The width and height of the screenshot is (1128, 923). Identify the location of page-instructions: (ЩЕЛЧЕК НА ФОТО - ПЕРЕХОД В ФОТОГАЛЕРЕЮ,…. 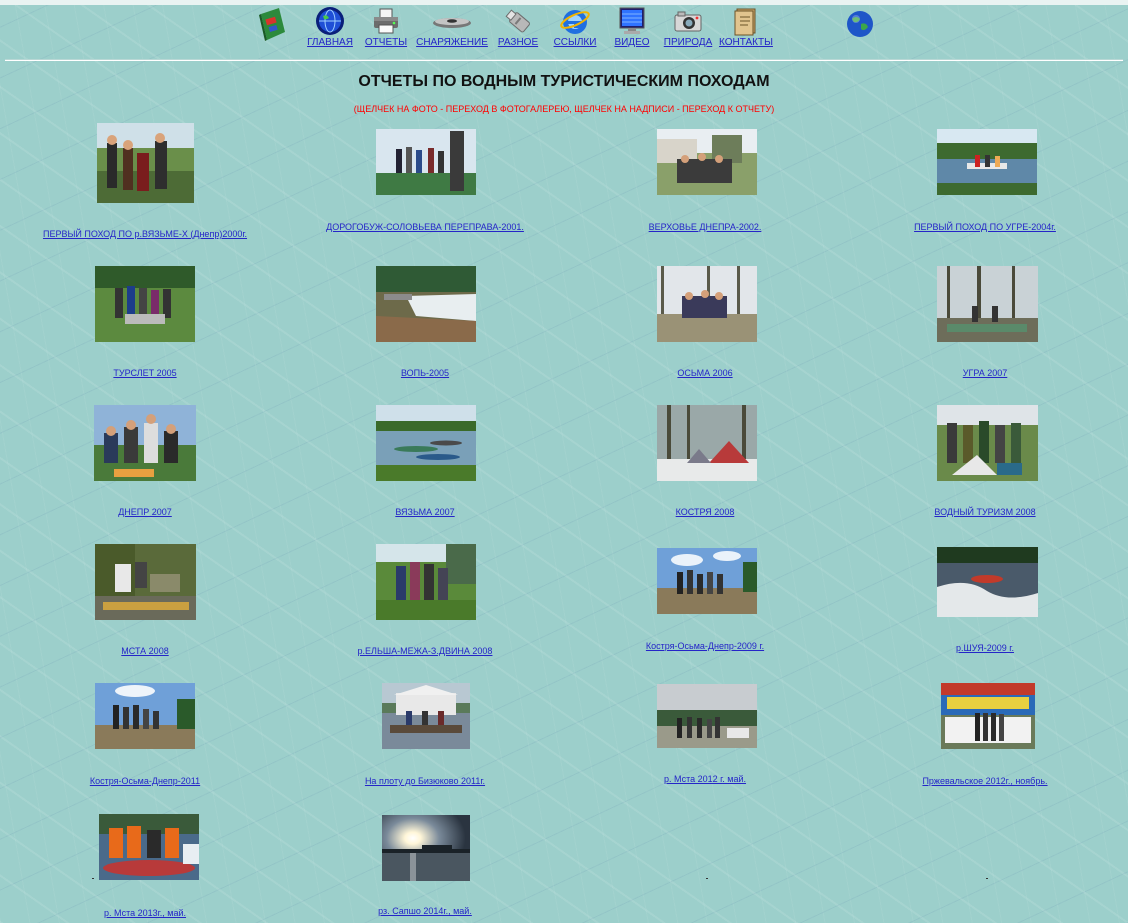
(564, 109).